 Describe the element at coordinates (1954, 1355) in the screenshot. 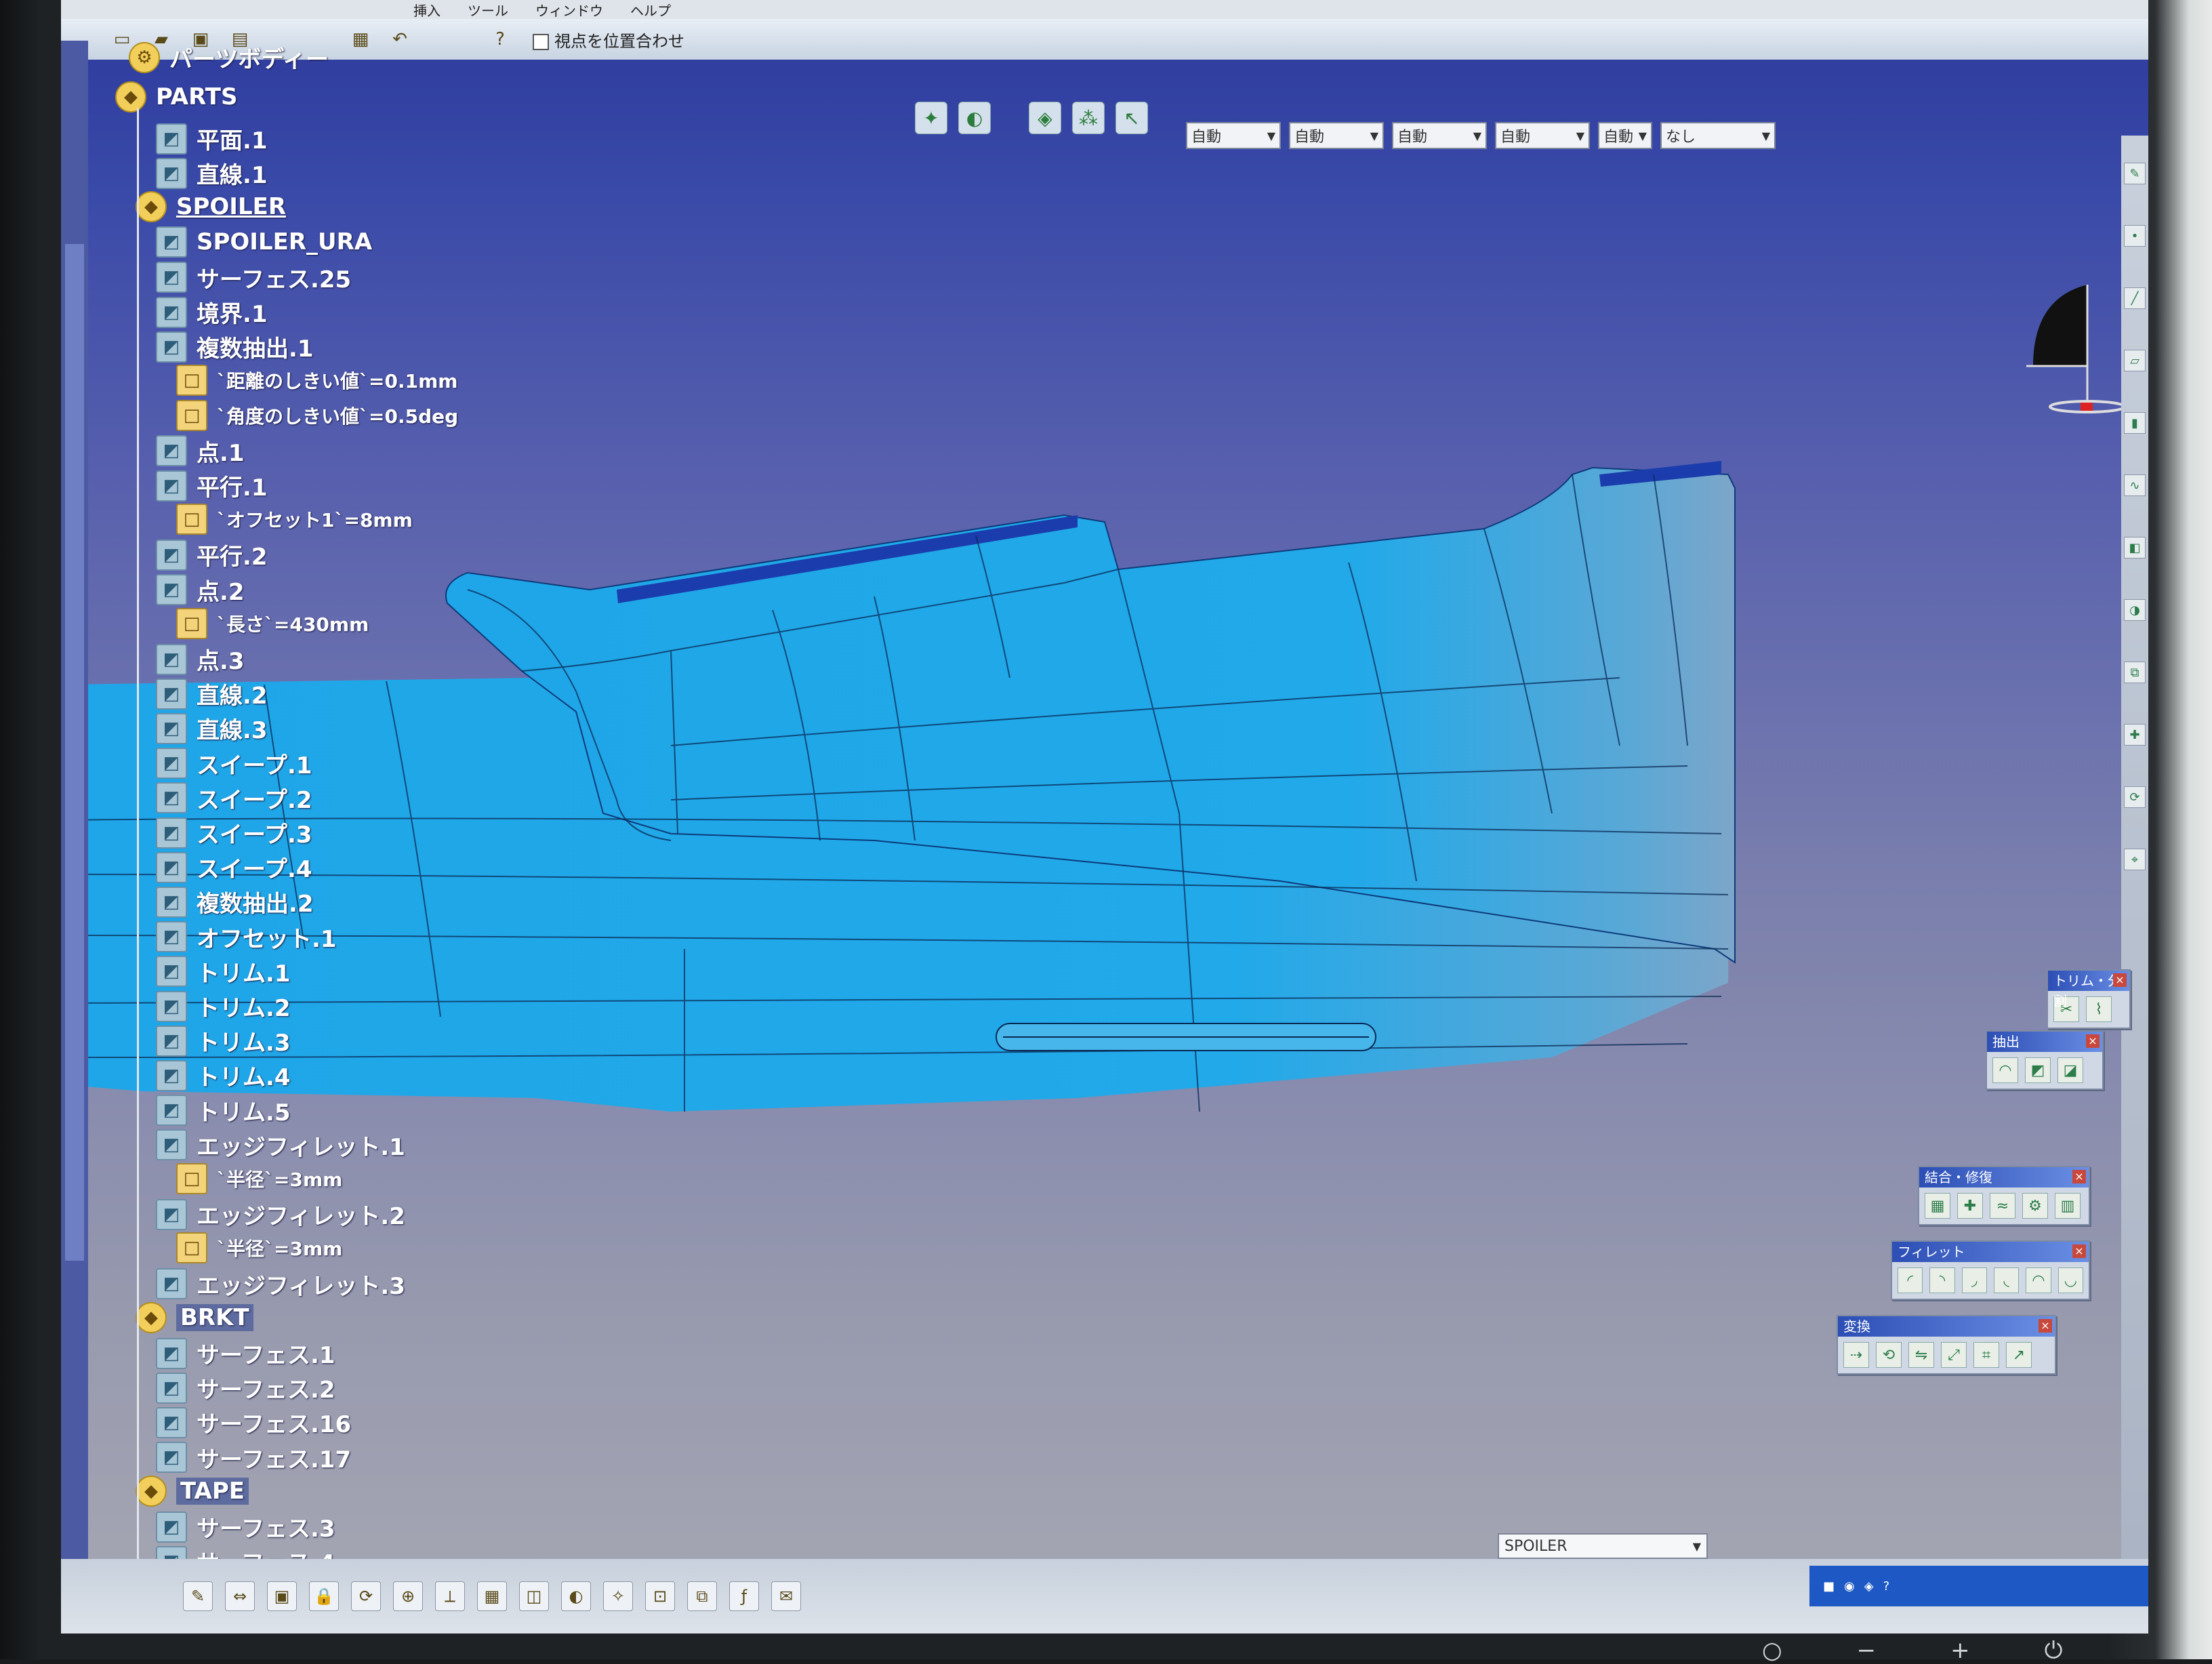

I see `scale-icon: ⤢` at that location.